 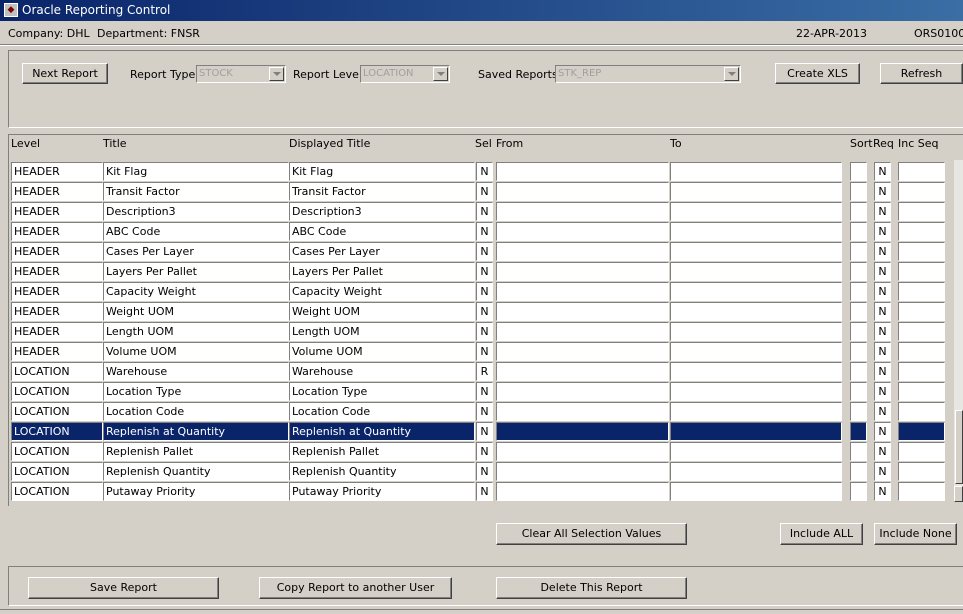 What do you see at coordinates (382, 431) in the screenshot?
I see `cell-displayed-title: Replenish at Quantity` at bounding box center [382, 431].